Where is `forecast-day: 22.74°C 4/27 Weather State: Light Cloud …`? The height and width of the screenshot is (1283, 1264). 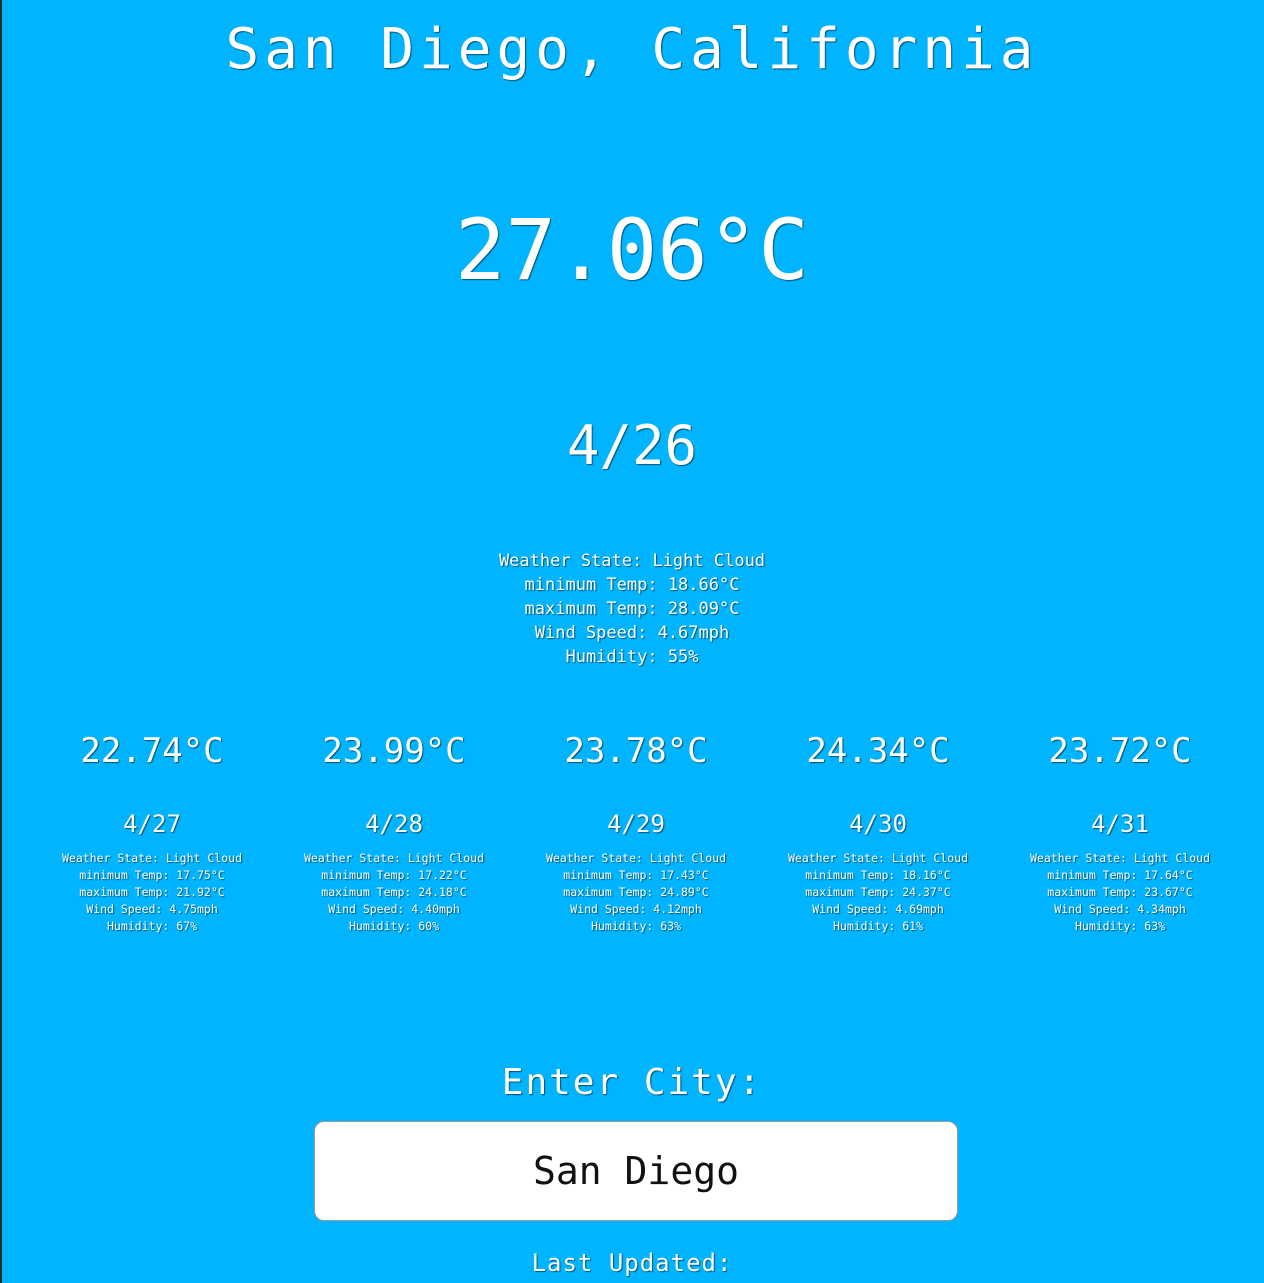 forecast-day: 22.74°C 4/27 Weather State: Light Cloud … is located at coordinates (152, 831).